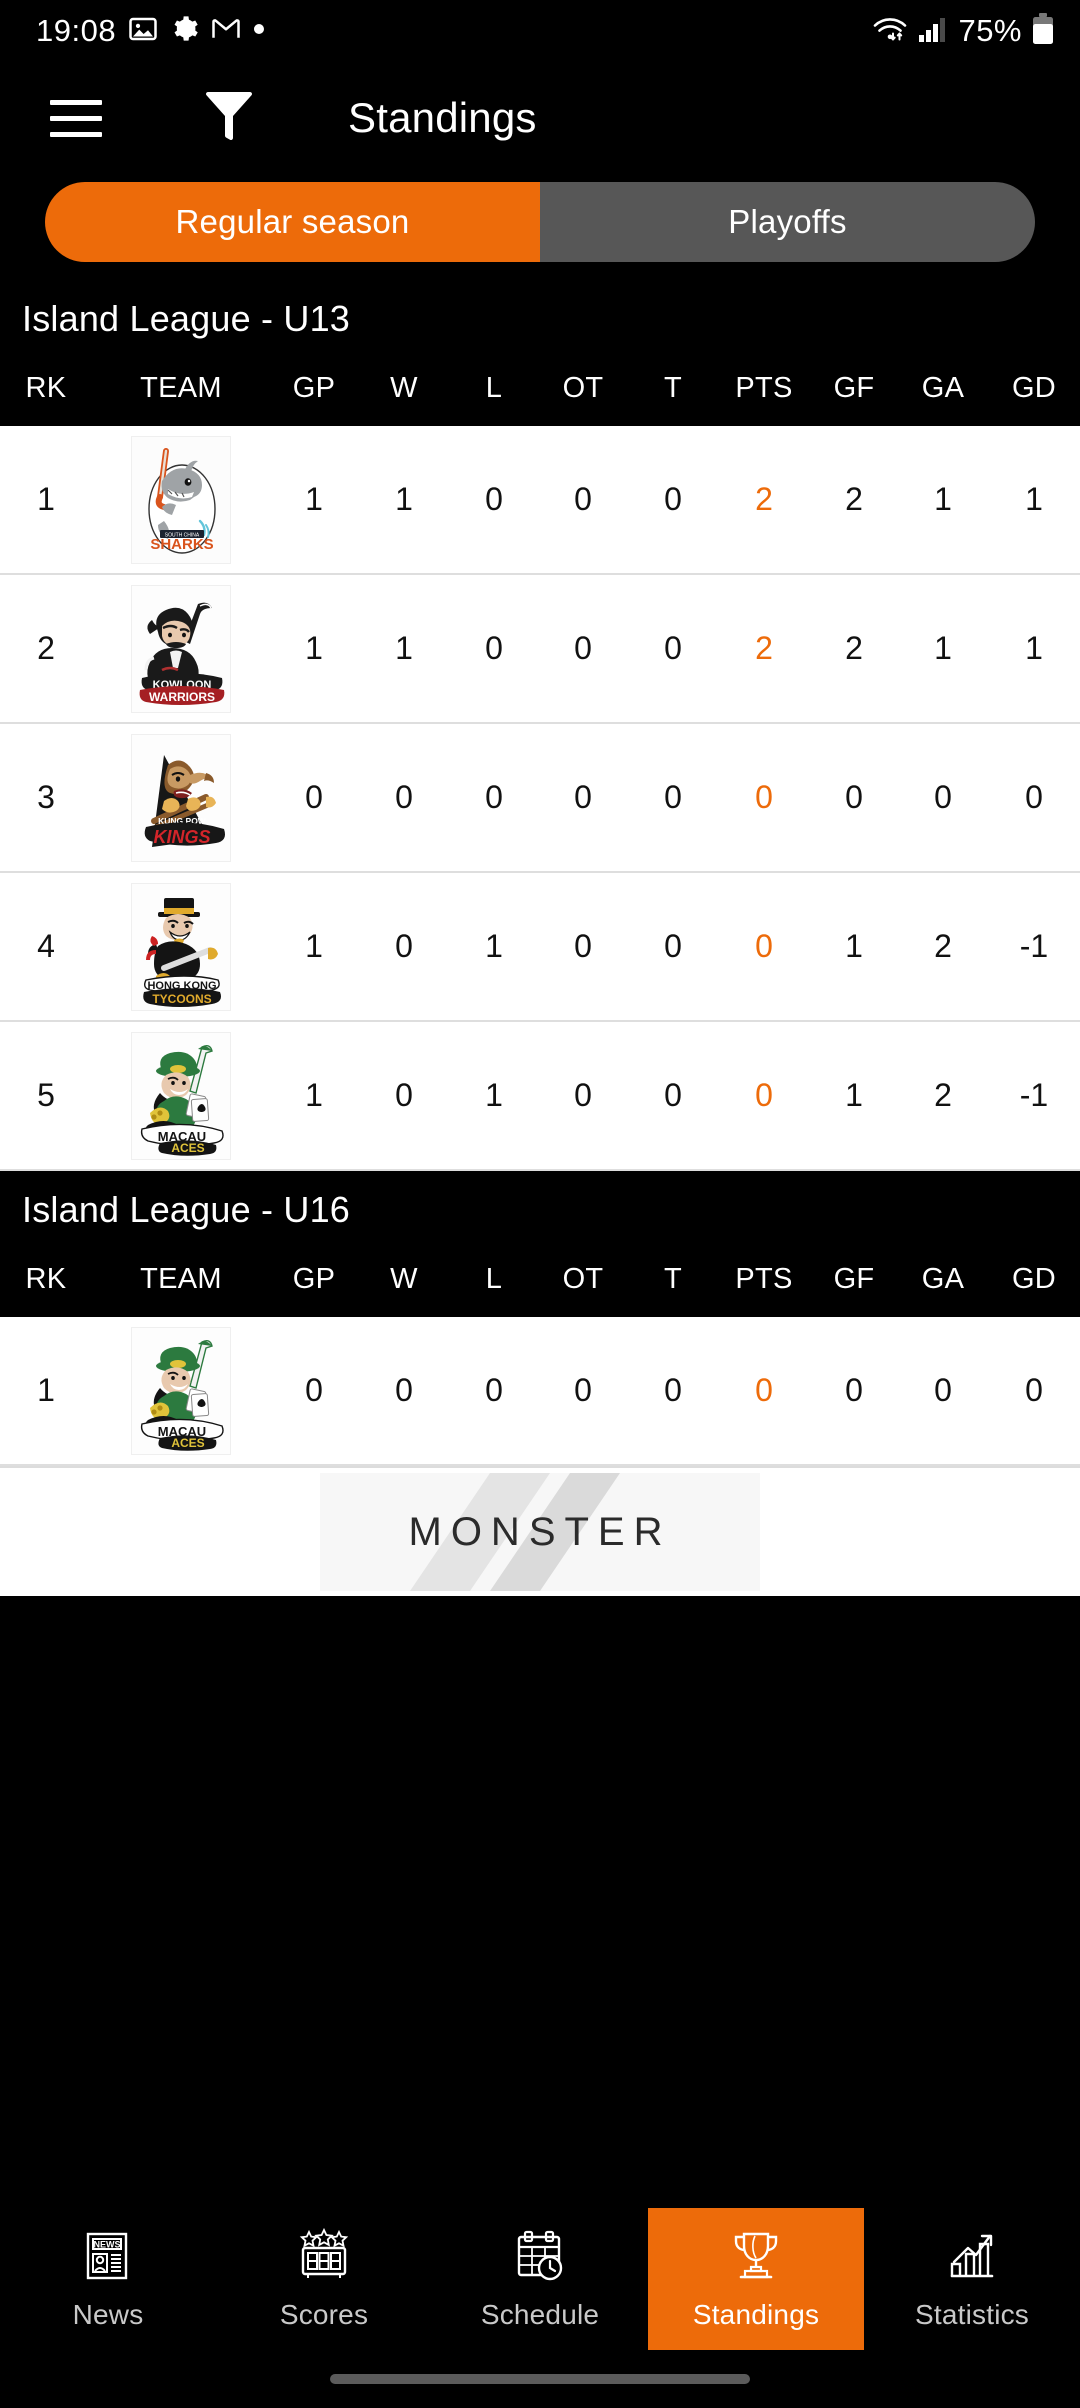  What do you see at coordinates (540, 118) in the screenshot?
I see `app-bar: Standings` at bounding box center [540, 118].